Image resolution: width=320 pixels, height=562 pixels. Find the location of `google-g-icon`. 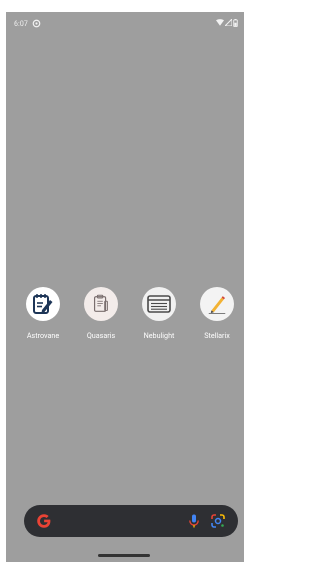

google-g-icon is located at coordinates (44, 521).